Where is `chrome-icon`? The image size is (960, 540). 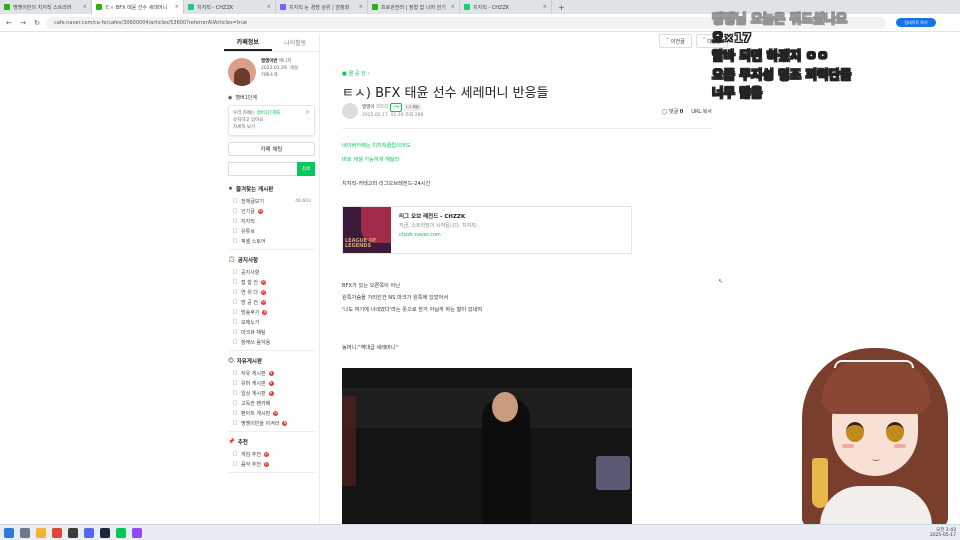 chrome-icon is located at coordinates (57, 532).